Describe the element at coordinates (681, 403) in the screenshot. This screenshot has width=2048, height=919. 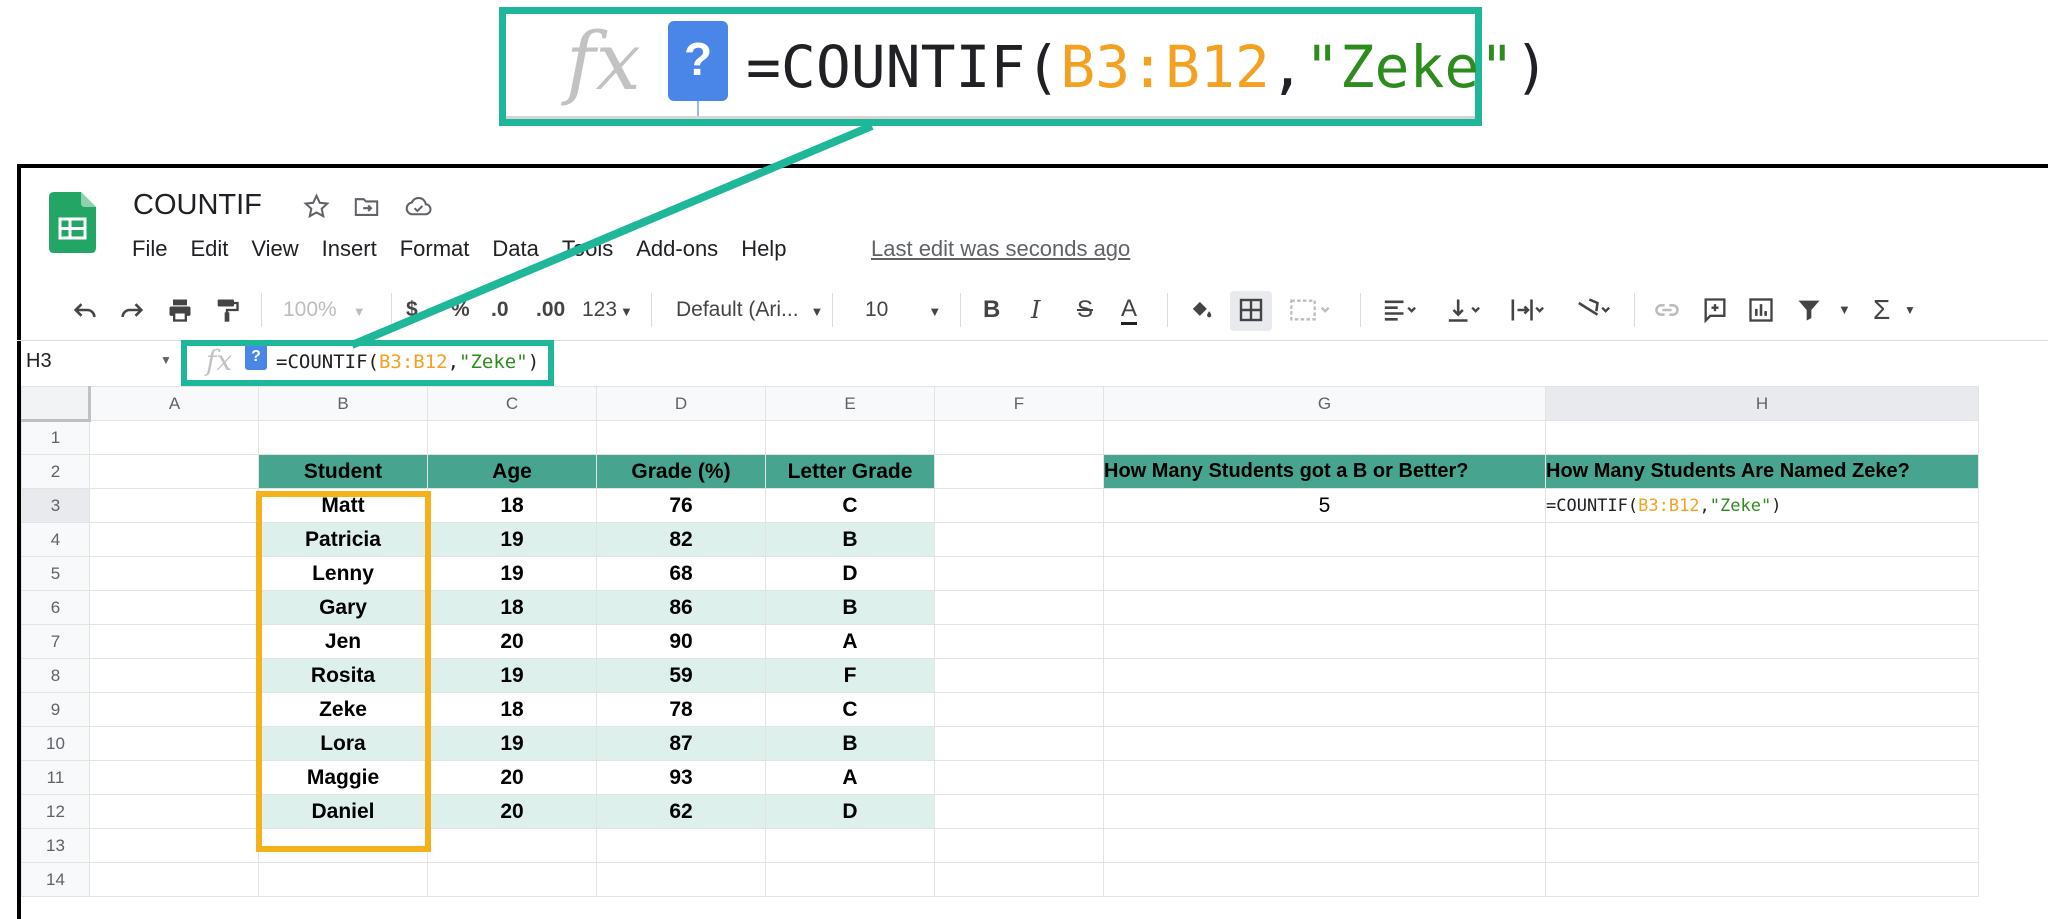
I see `column-header-d: D` at that location.